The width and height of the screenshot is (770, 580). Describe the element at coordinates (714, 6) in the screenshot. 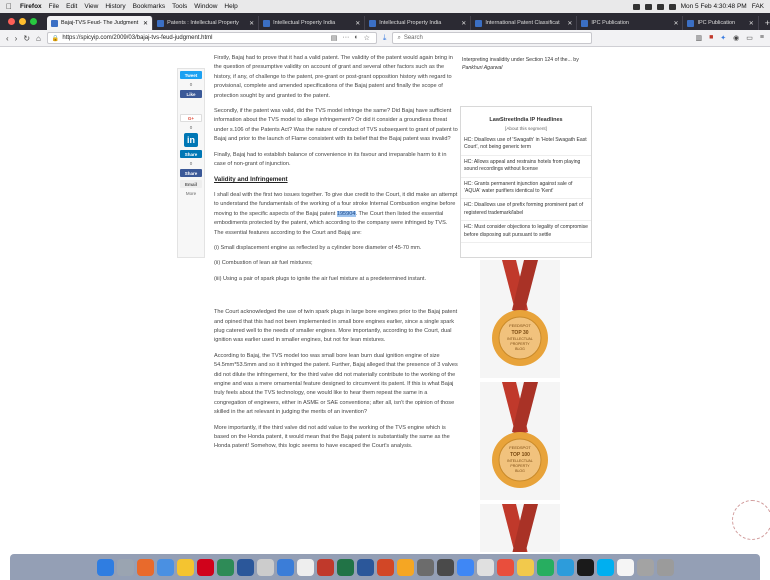

I see `menubar-clock: Mon 5 Feb 4:30:48 PM` at that location.